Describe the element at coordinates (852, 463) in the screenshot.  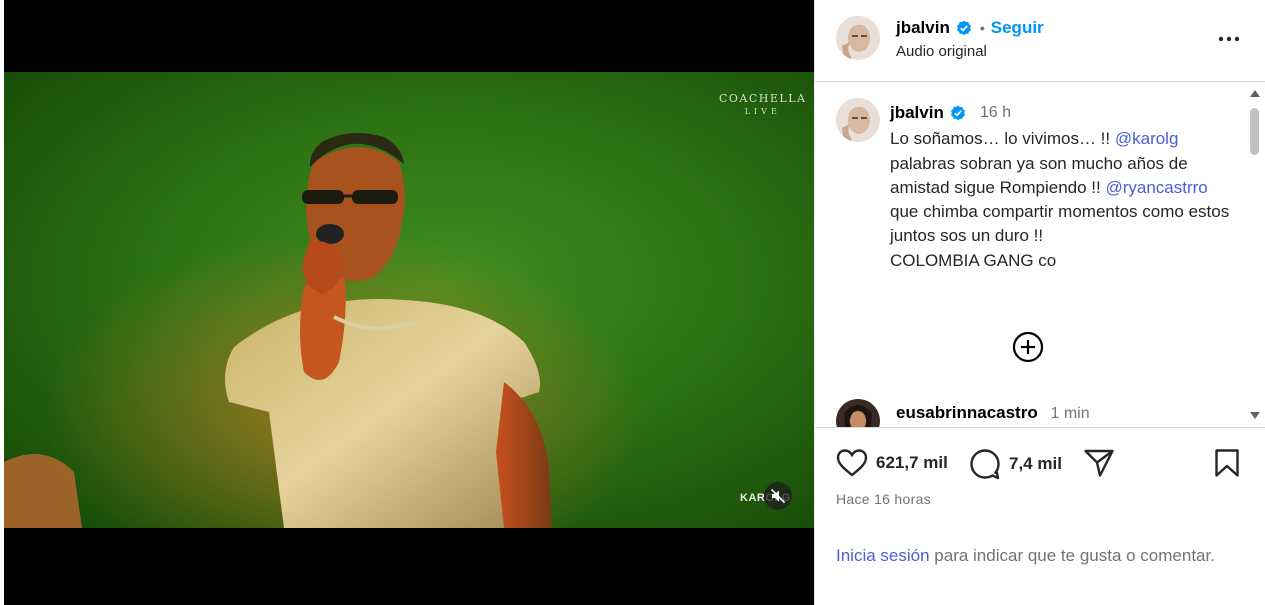
I see `heart-icon` at that location.